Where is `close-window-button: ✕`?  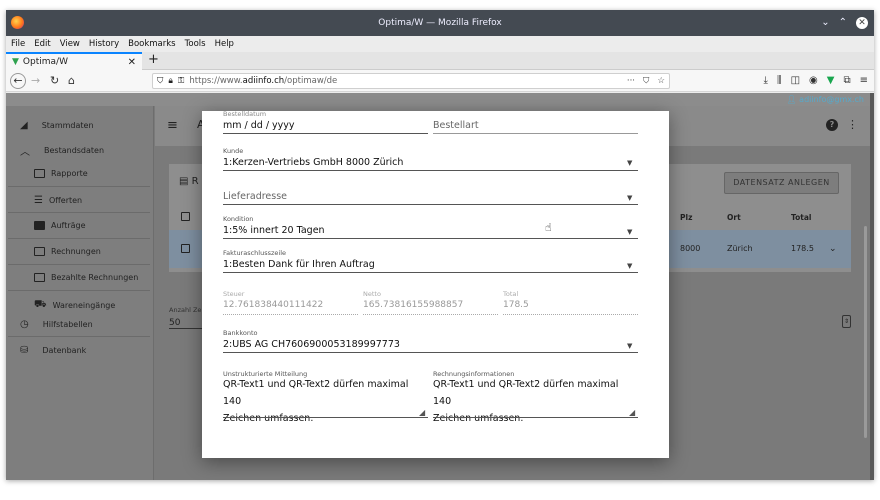 close-window-button: ✕ is located at coordinates (862, 23).